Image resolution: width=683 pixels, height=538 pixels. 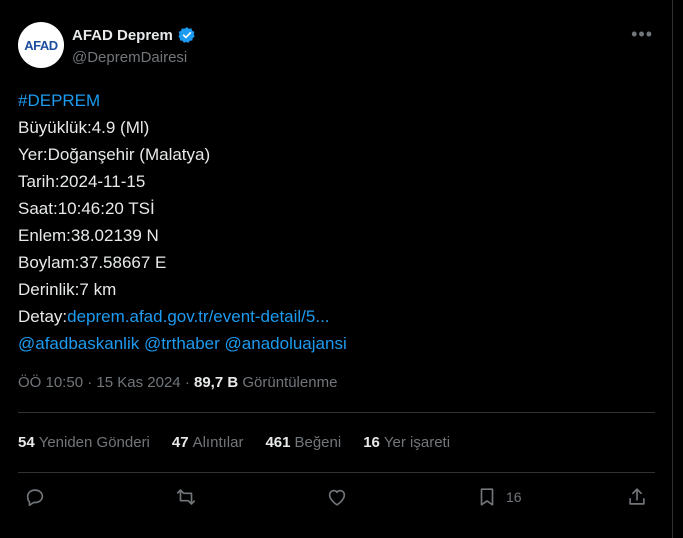 I want to click on more-options-icon: •••, so click(x=642, y=34).